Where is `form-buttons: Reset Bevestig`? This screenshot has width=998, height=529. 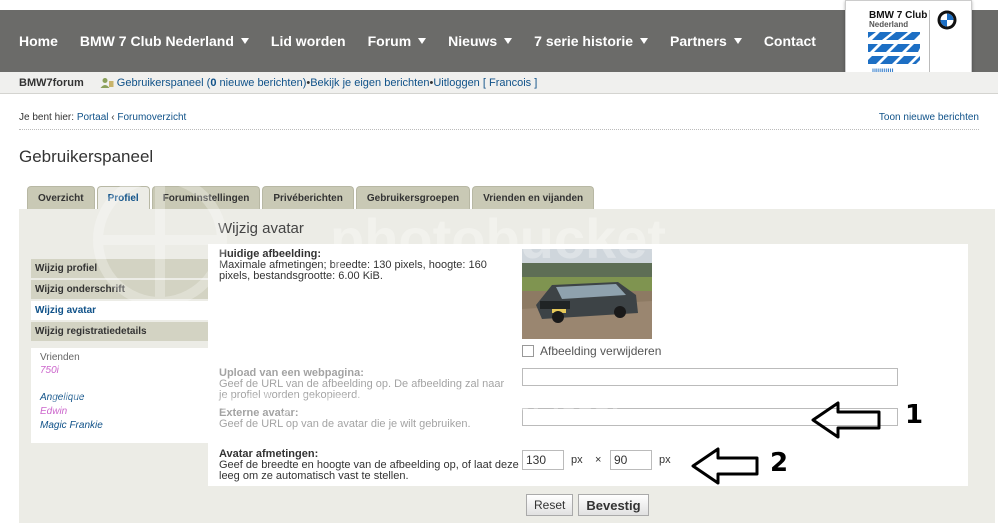 form-buttons: Reset Bevestig is located at coordinates (590, 505).